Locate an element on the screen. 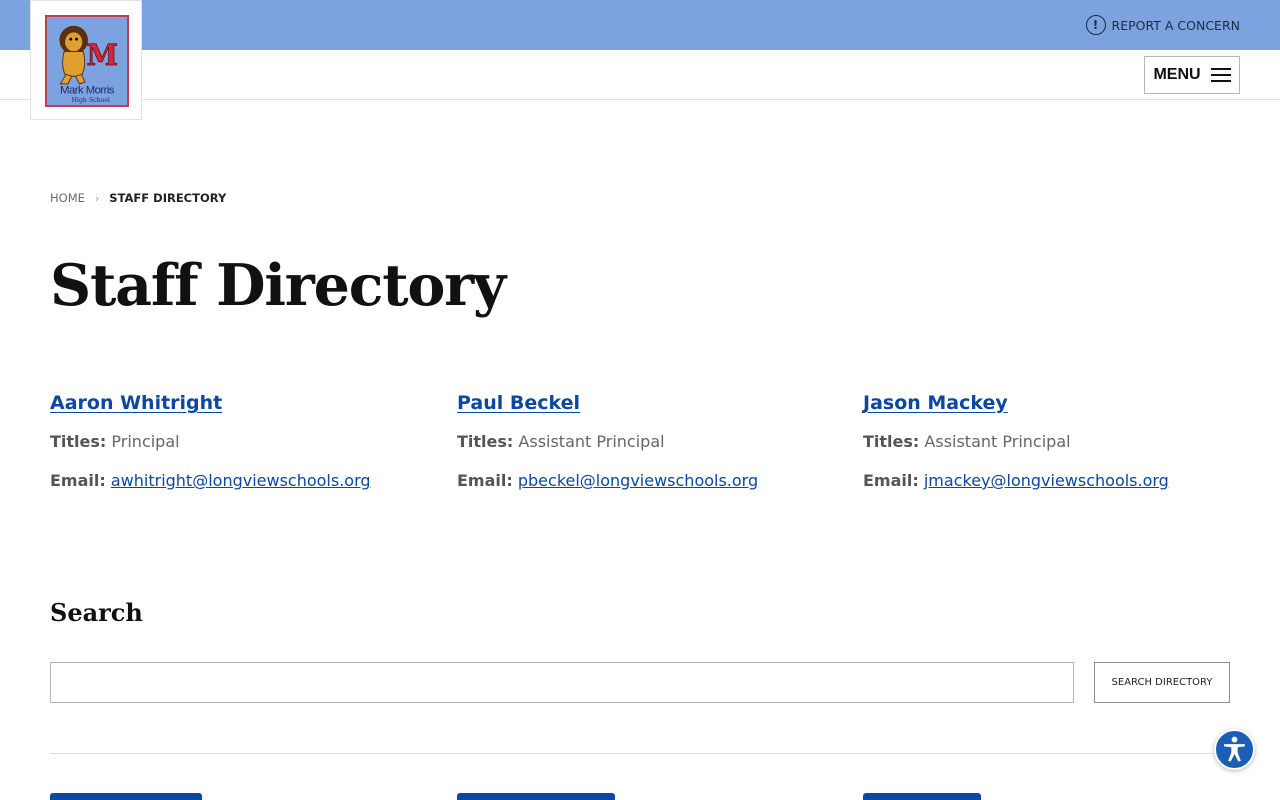  alert-circle-icon: ! is located at coordinates (1095, 25).